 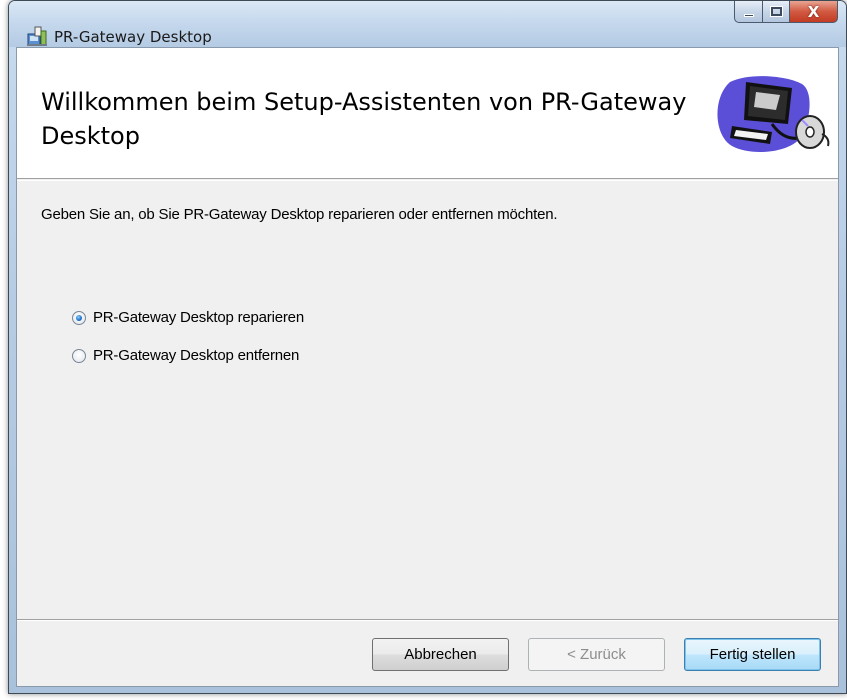 What do you see at coordinates (748, 12) in the screenshot?
I see `minimize-button` at bounding box center [748, 12].